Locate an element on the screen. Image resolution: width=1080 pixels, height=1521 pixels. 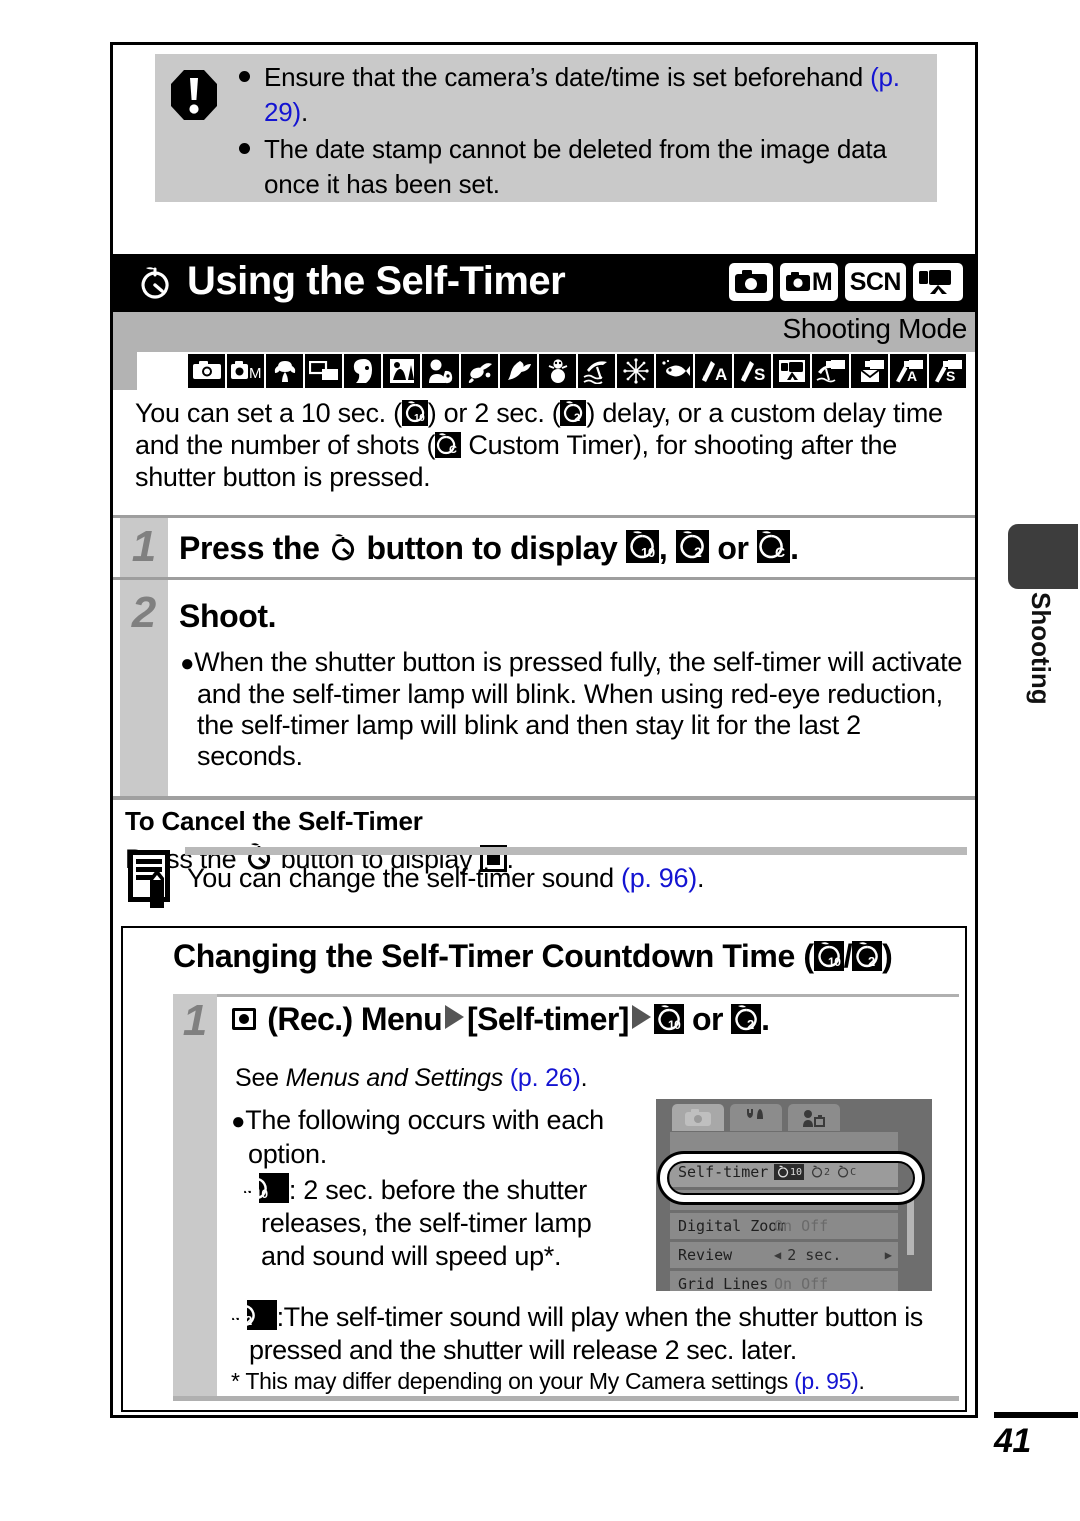
self-timer-custom-option: C is located at coordinates (846, 1172).